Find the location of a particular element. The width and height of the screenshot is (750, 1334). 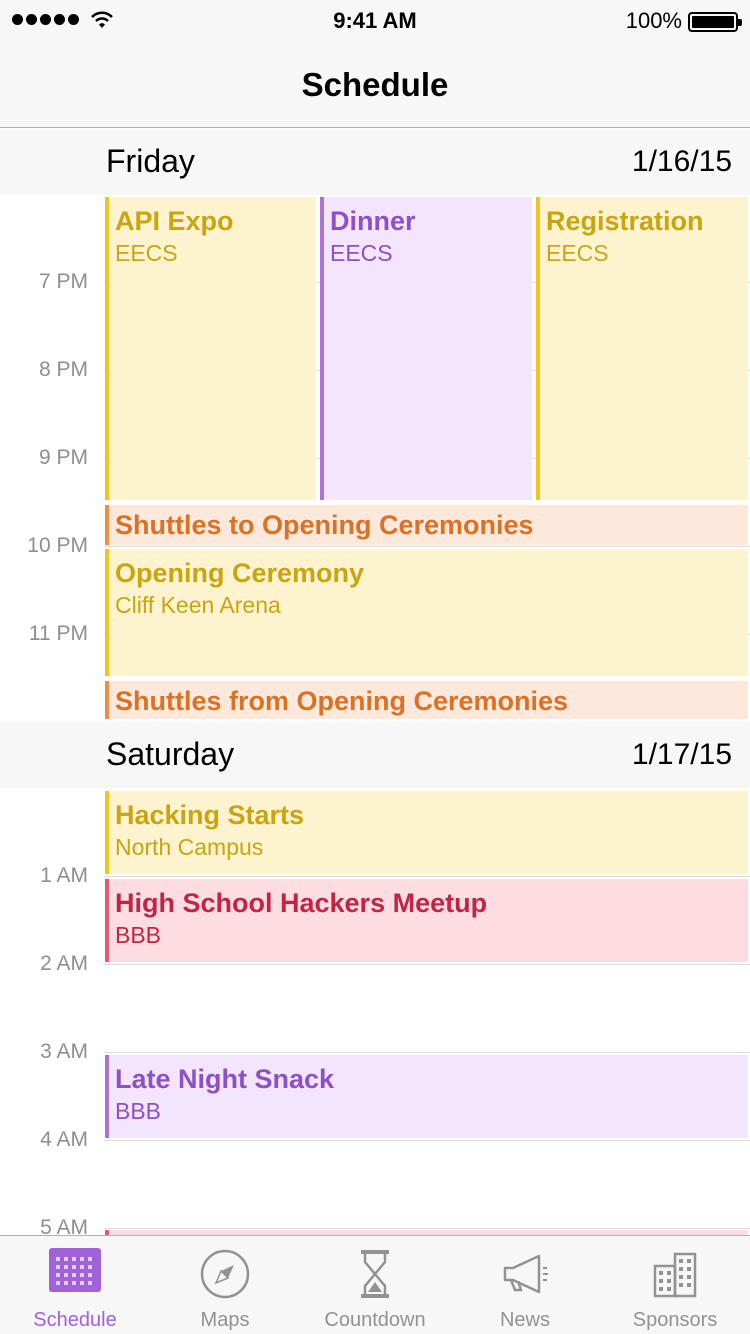

hour-label: 5 AM is located at coordinates (64, 1225).